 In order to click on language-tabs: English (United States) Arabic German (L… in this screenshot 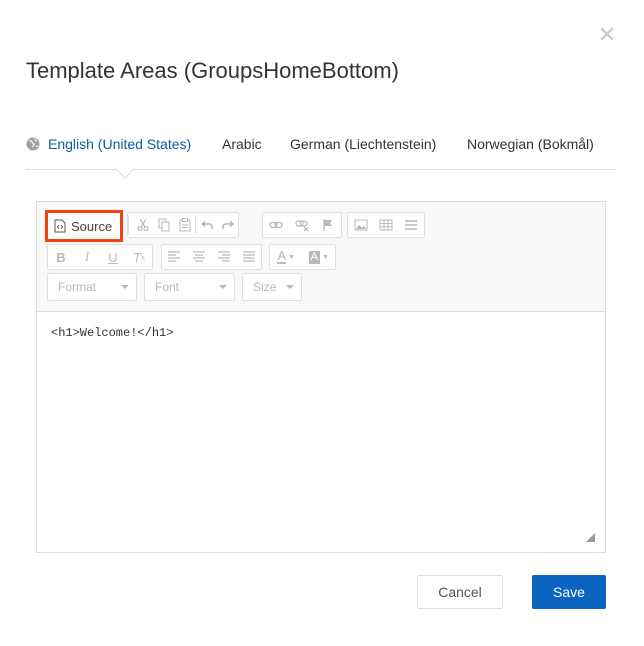, I will do `click(321, 153)`.